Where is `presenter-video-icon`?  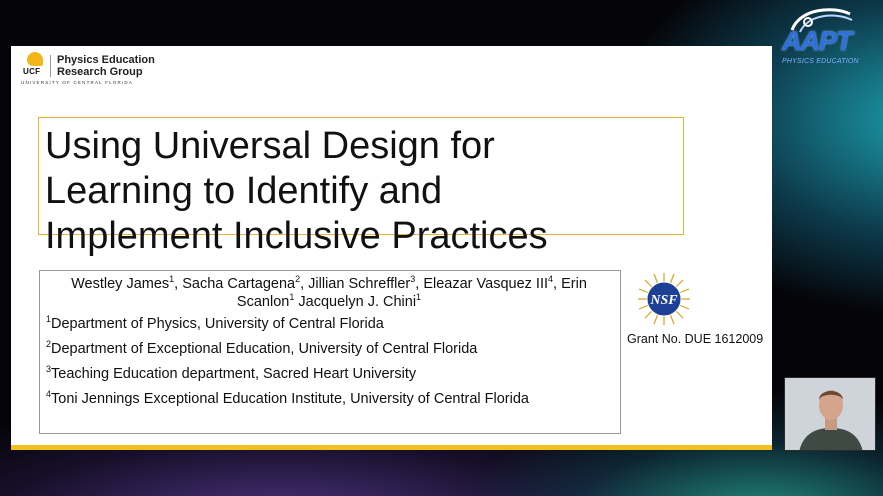 presenter-video-icon is located at coordinates (830, 414).